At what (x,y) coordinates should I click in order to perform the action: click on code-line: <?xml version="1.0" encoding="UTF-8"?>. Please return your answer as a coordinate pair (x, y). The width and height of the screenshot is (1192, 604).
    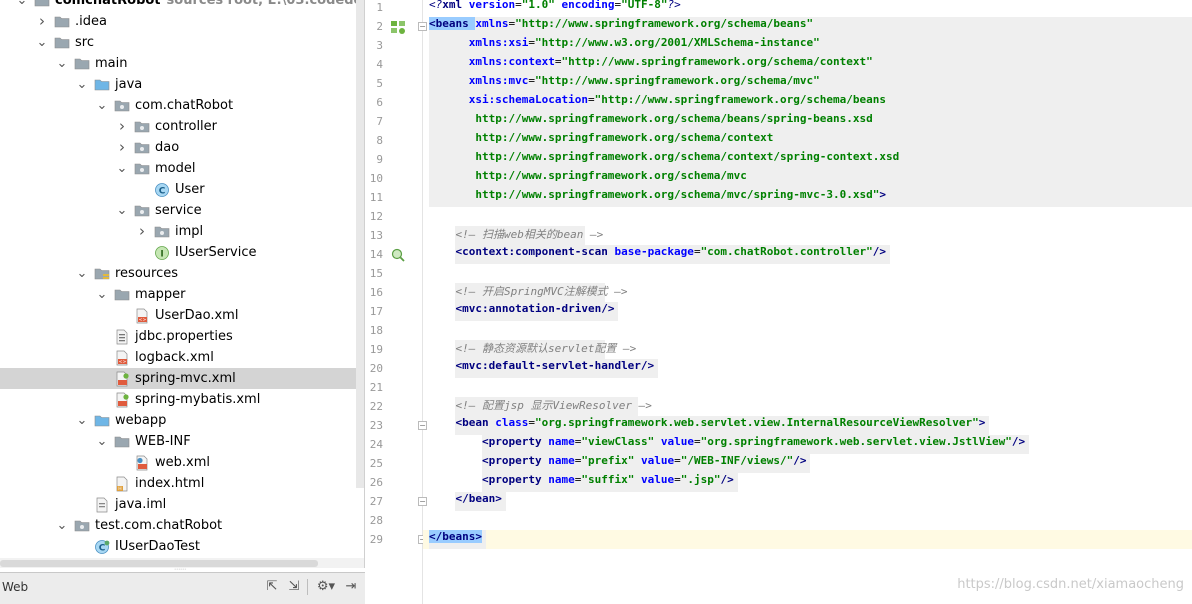
    Looking at the image, I should click on (807, 8).